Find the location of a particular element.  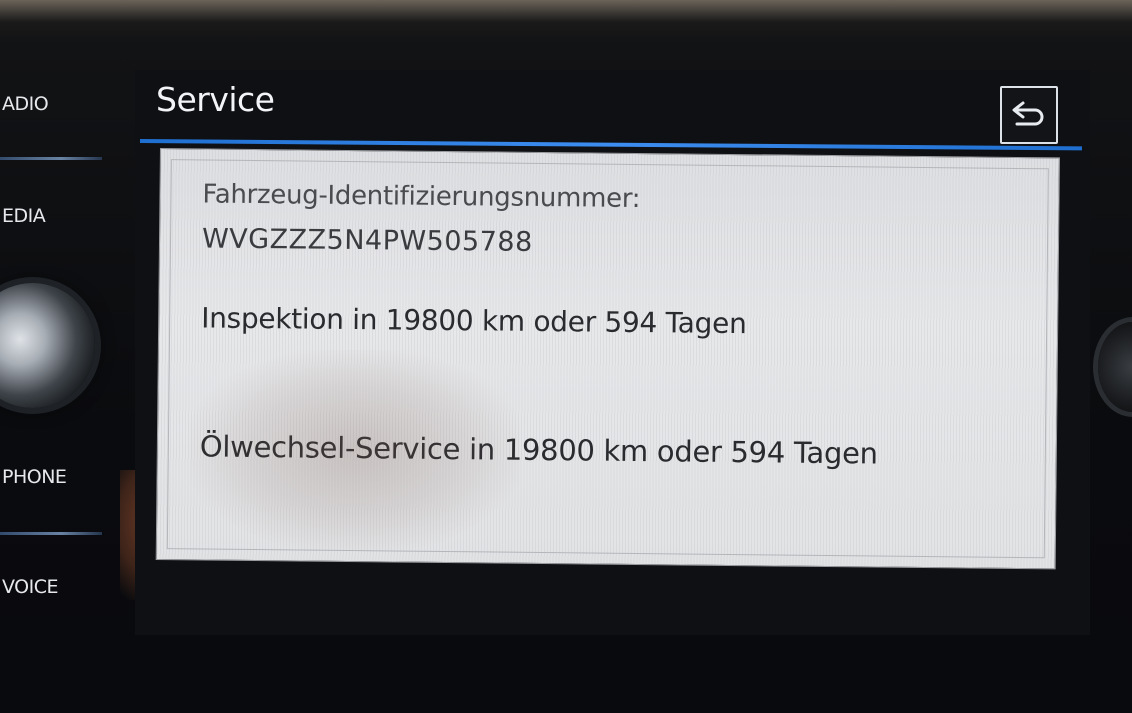

media-button-label: EDIA is located at coordinates (24, 216).